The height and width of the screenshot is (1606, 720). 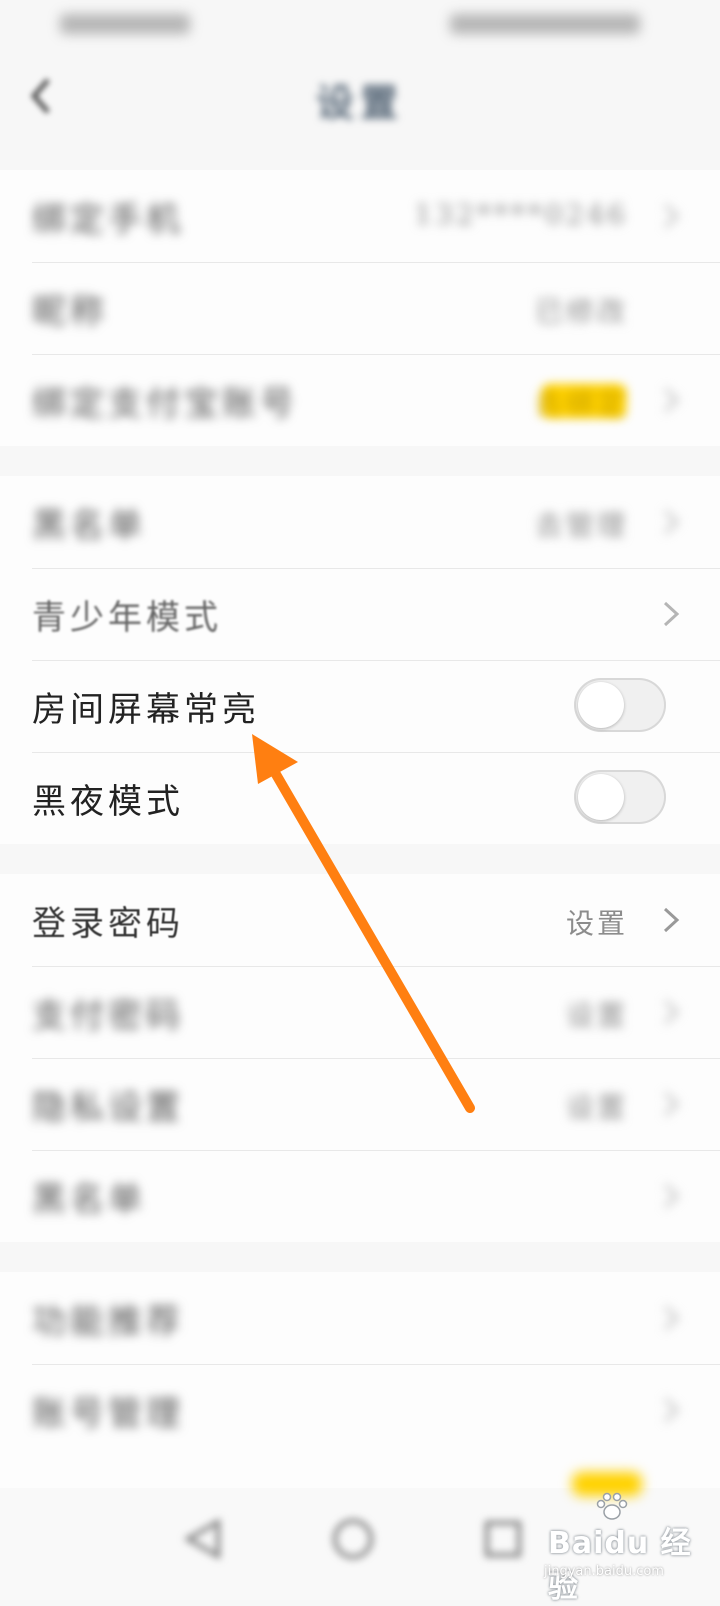 What do you see at coordinates (360, 1196) in the screenshot?
I see `settings-row-blocklist: 黑名单` at bounding box center [360, 1196].